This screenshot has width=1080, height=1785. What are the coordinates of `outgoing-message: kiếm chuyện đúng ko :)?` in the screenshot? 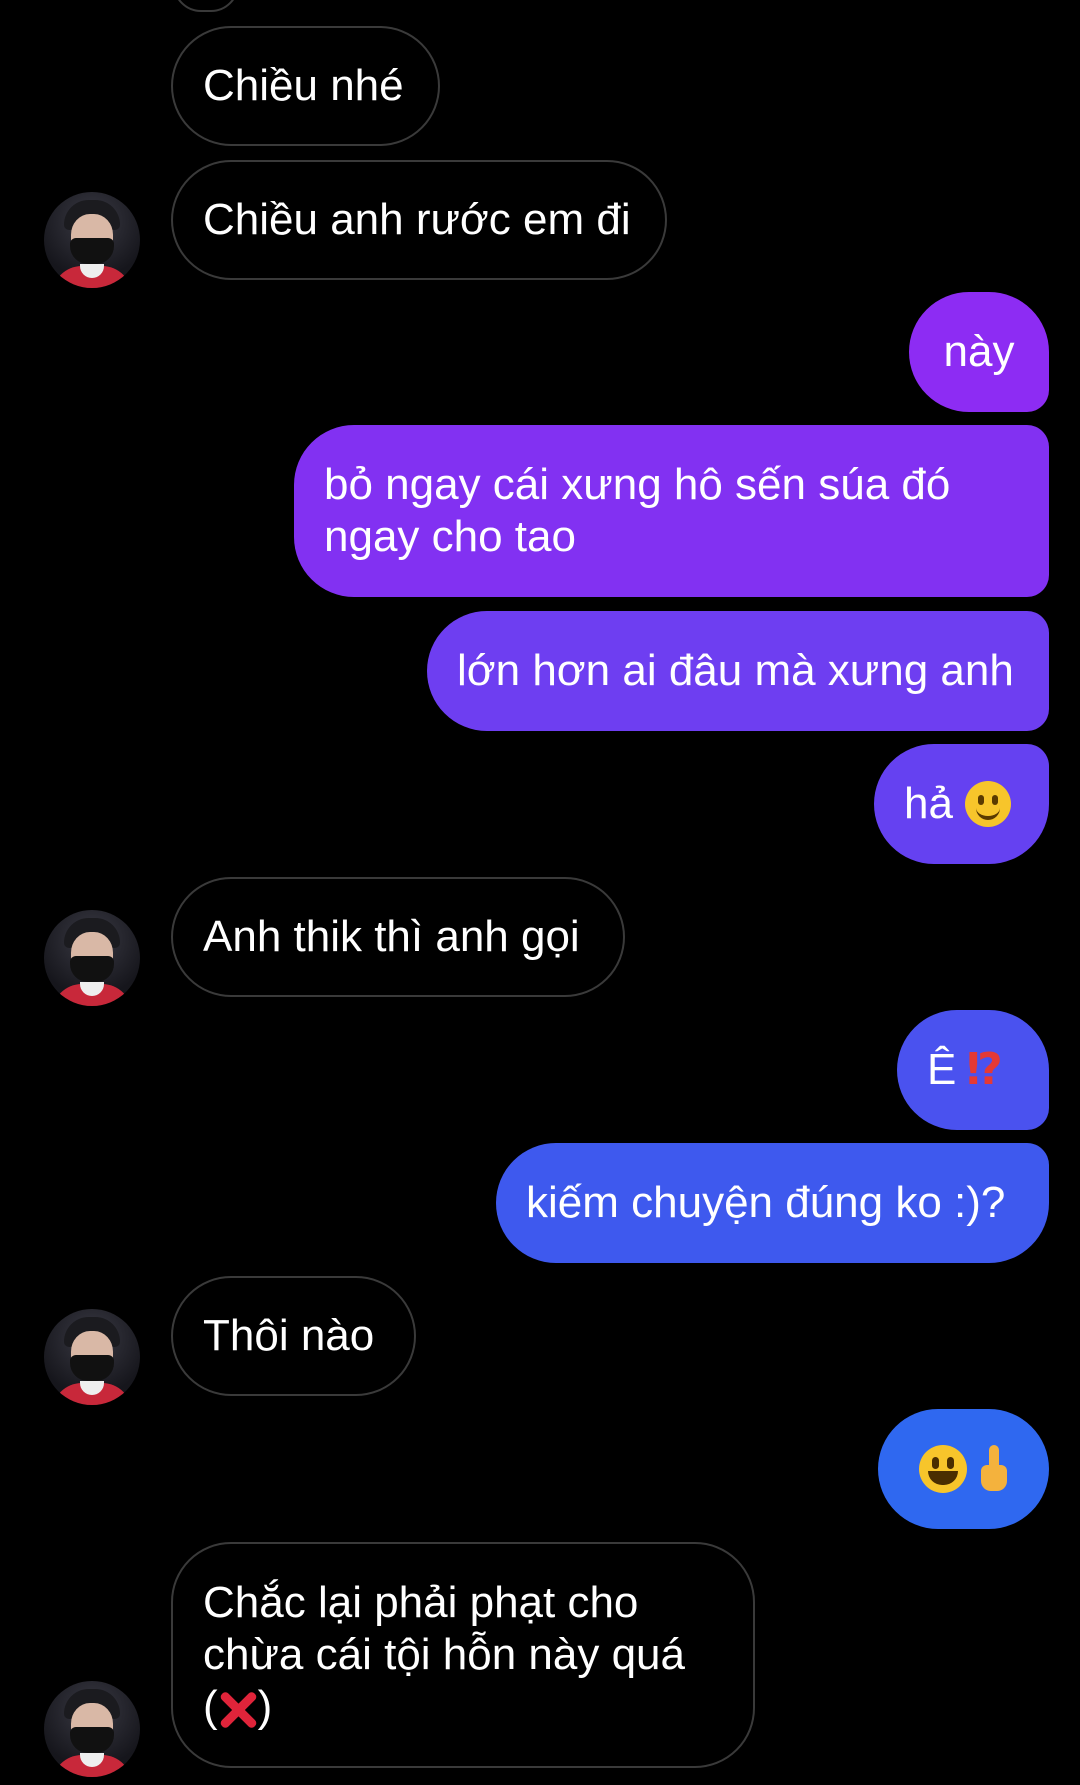 It's located at (772, 1203).